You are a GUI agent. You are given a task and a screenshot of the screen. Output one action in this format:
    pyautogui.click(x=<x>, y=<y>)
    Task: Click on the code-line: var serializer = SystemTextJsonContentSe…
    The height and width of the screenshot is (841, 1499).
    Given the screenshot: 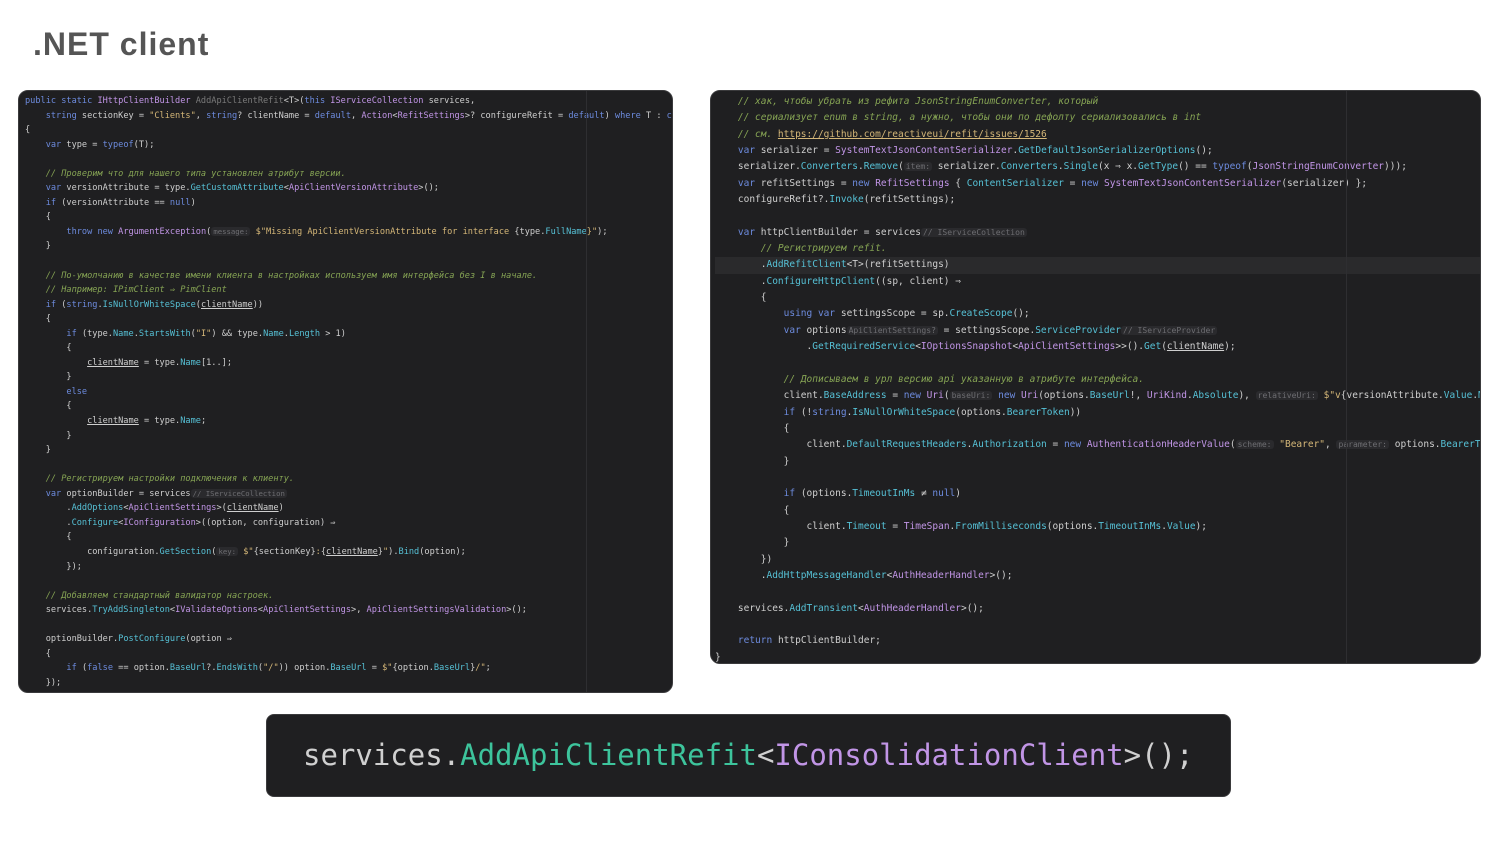 What is the action you would take?
    pyautogui.click(x=1097, y=151)
    